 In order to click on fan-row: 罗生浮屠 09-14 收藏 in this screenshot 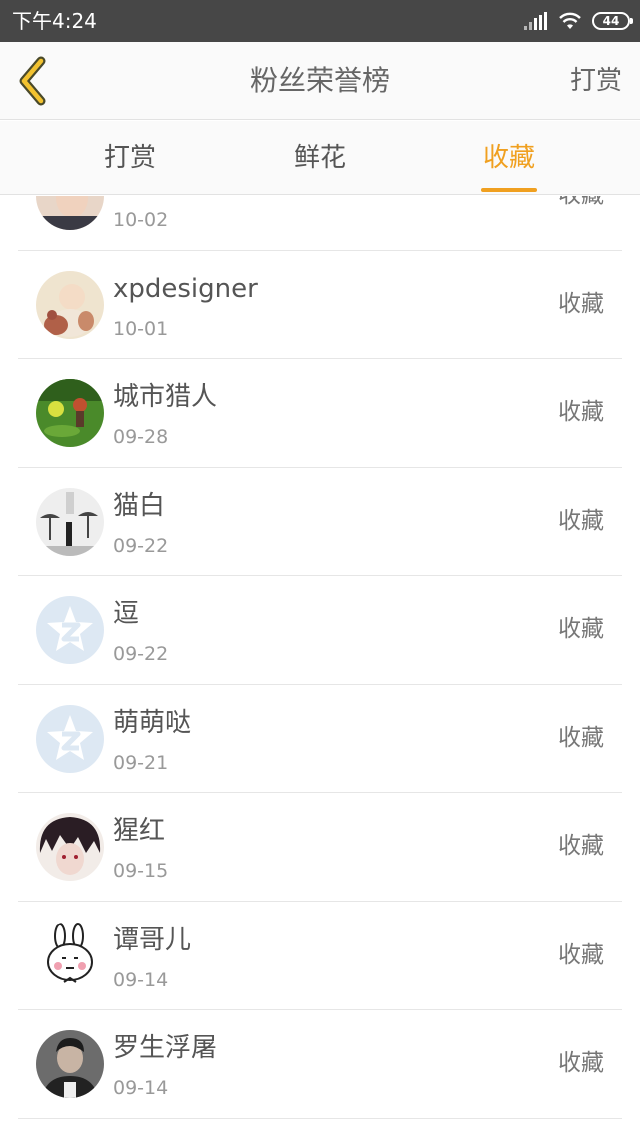, I will do `click(320, 1064)`.